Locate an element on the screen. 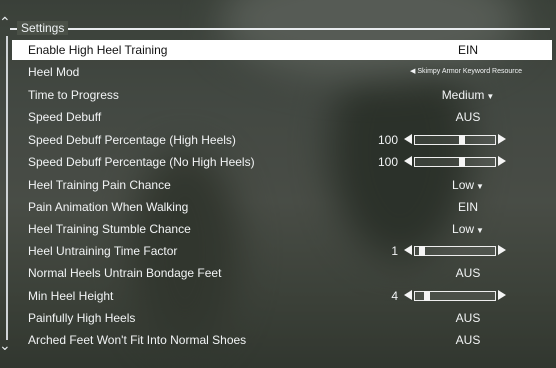 Image resolution: width=556 pixels, height=368 pixels. setting-label: Painfully High Heels is located at coordinates (82, 318).